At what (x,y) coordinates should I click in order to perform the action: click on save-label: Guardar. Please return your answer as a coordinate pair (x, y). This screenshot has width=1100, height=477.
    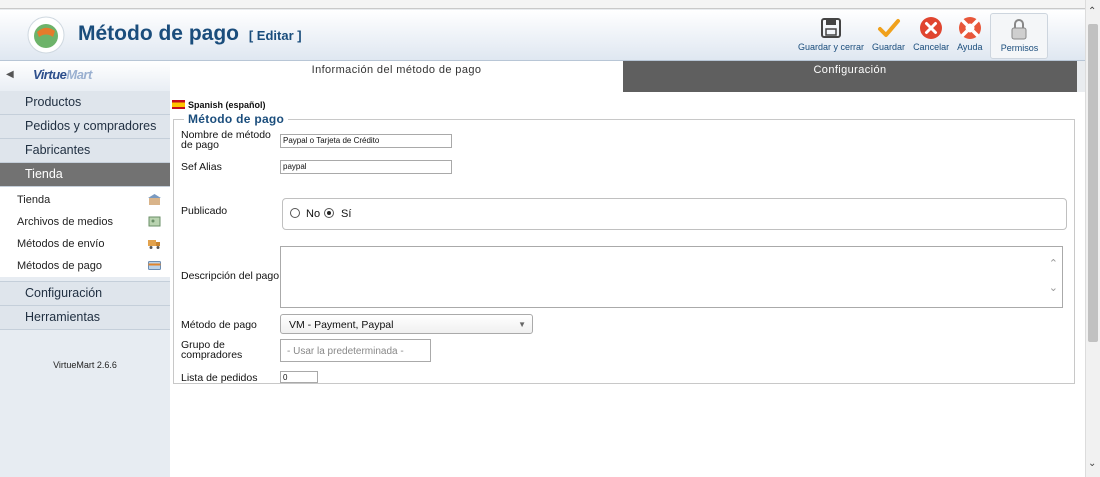
    Looking at the image, I should click on (889, 47).